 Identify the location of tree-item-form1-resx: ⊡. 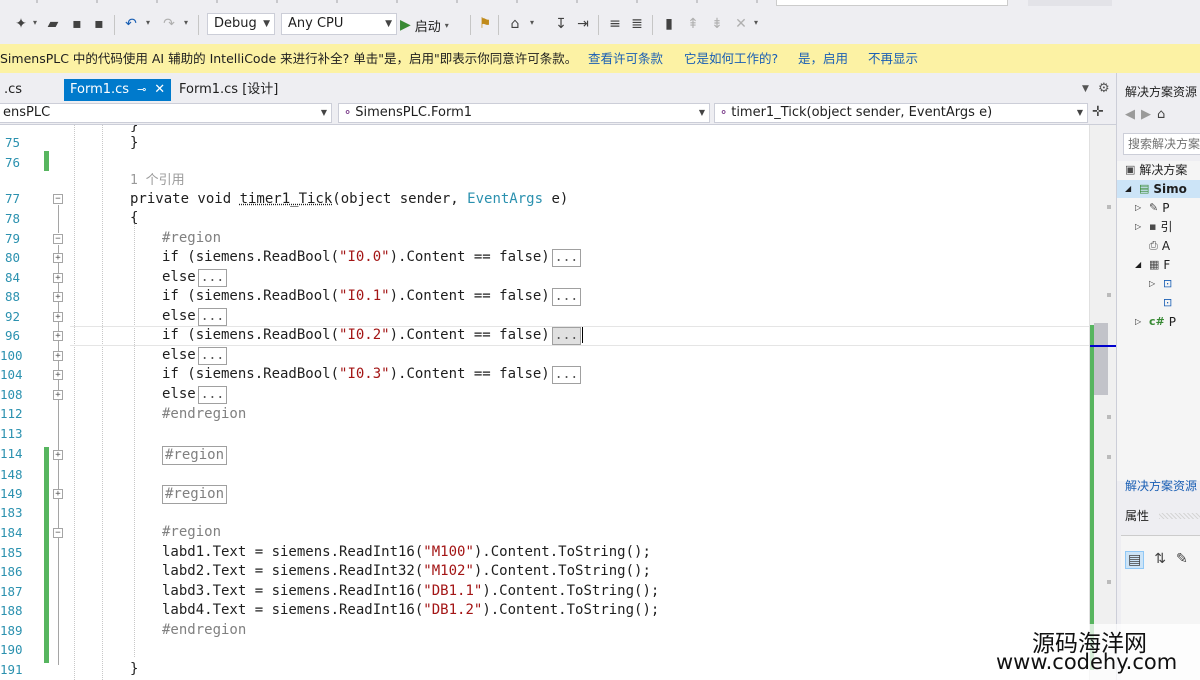
(1169, 303).